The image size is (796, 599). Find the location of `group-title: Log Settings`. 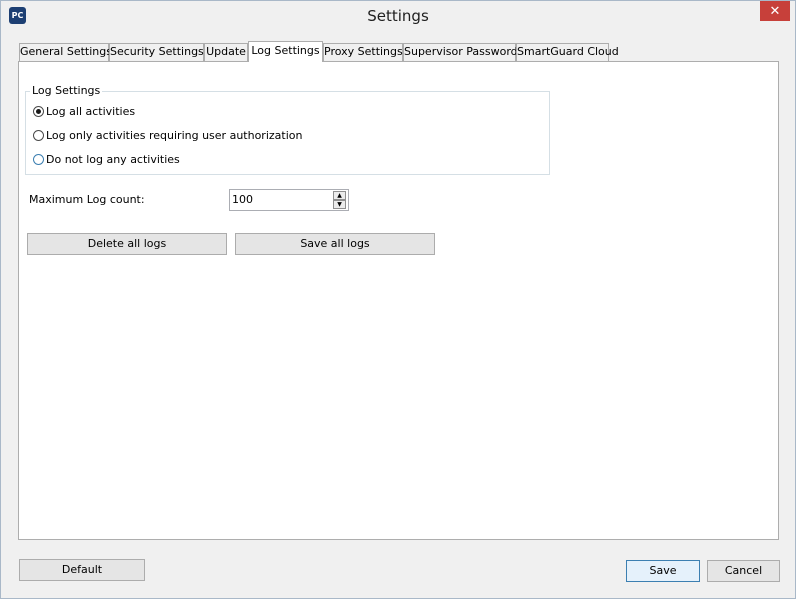

group-title: Log Settings is located at coordinates (66, 90).